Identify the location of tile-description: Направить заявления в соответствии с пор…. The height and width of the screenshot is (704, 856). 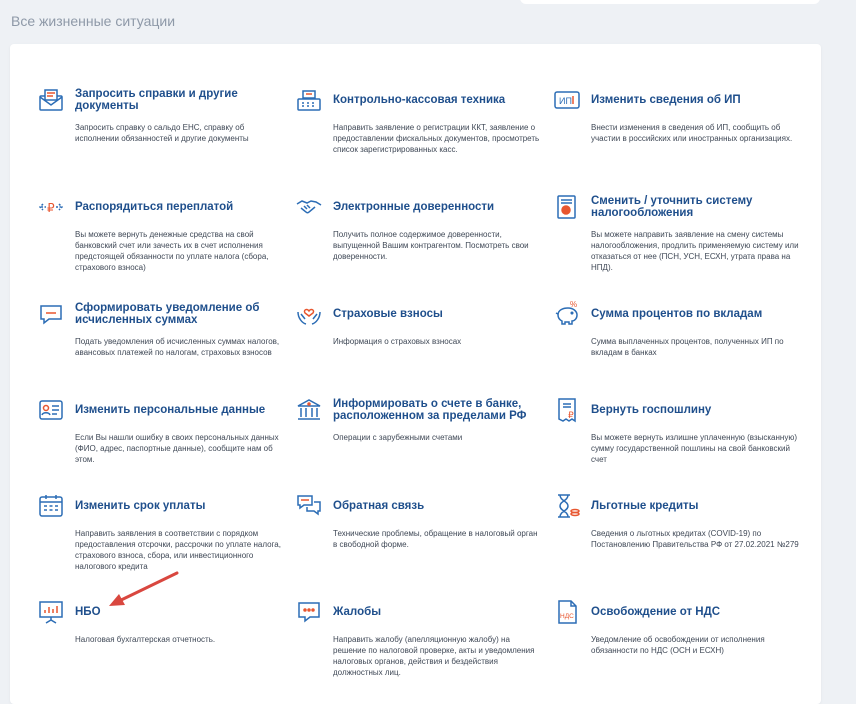
(178, 550).